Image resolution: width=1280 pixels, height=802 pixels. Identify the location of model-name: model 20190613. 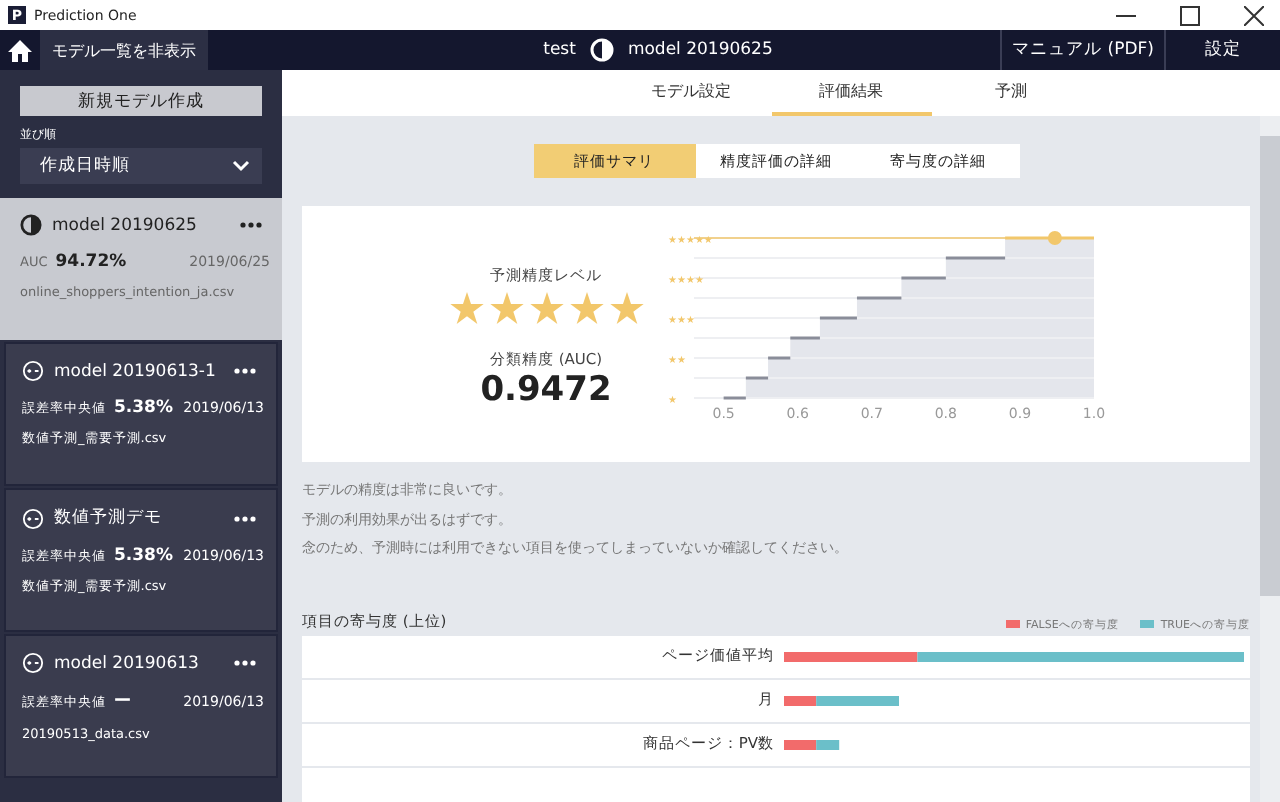
(127, 663).